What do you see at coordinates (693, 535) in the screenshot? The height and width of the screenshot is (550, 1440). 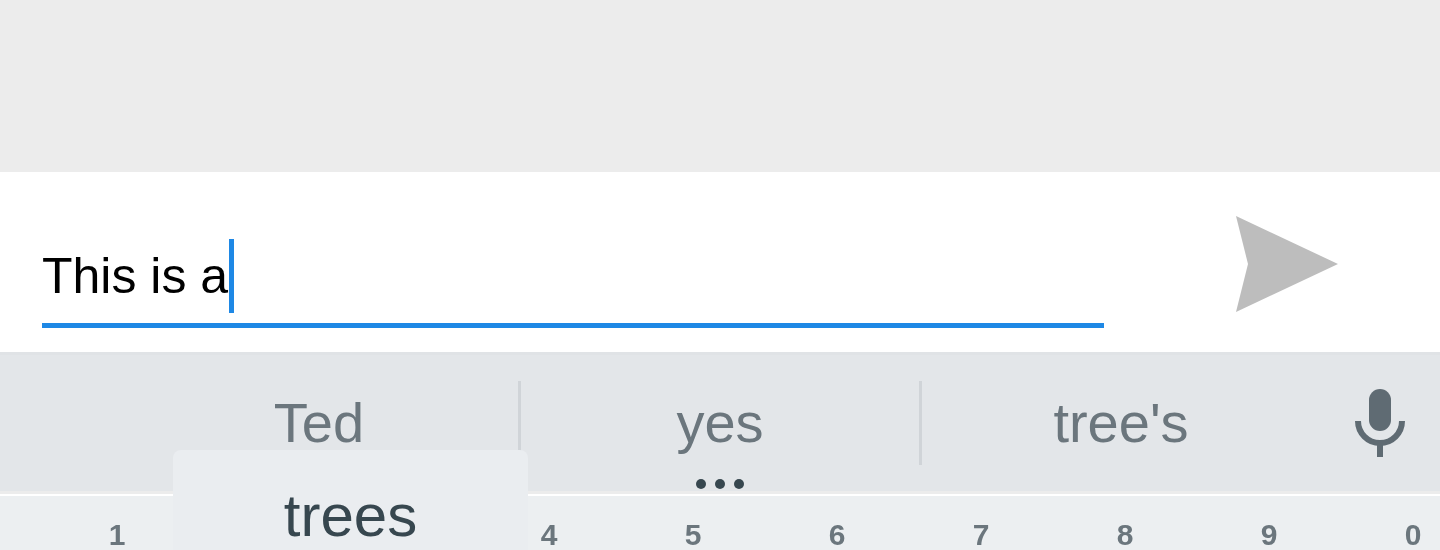 I see `number-key: 5` at bounding box center [693, 535].